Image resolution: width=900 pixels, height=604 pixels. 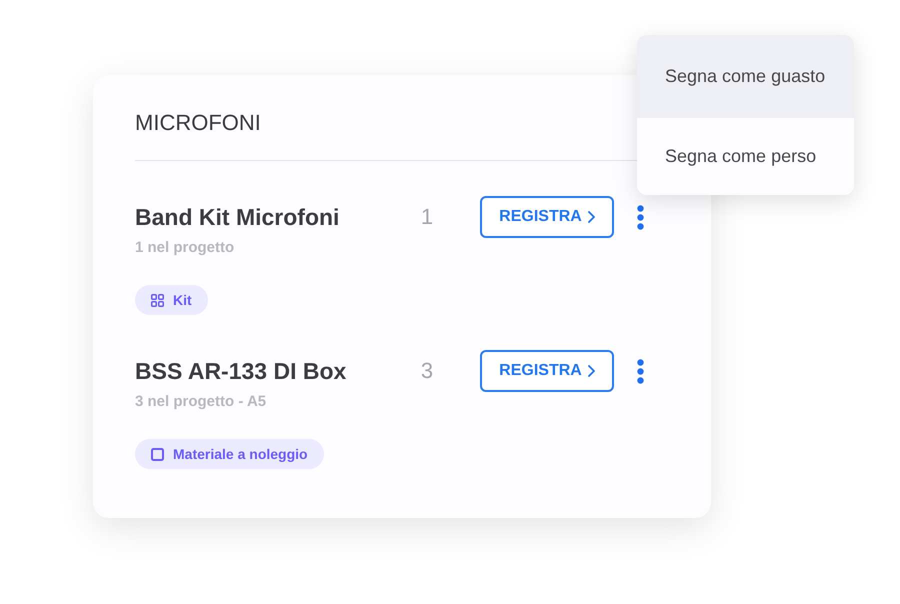 I want to click on menu-item: Segna come perso, so click(x=745, y=156).